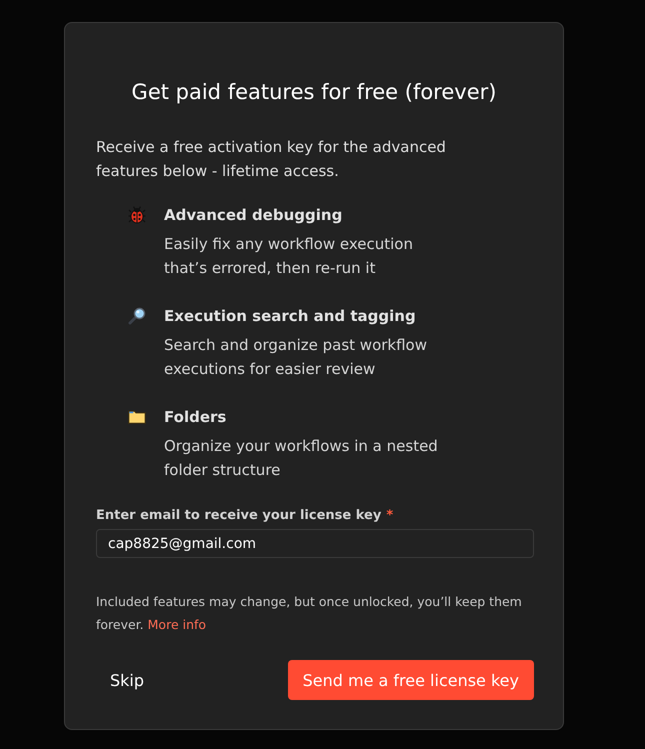  What do you see at coordinates (301, 458) in the screenshot?
I see `feature-description: Organize your workflows in a nested folder structure` at bounding box center [301, 458].